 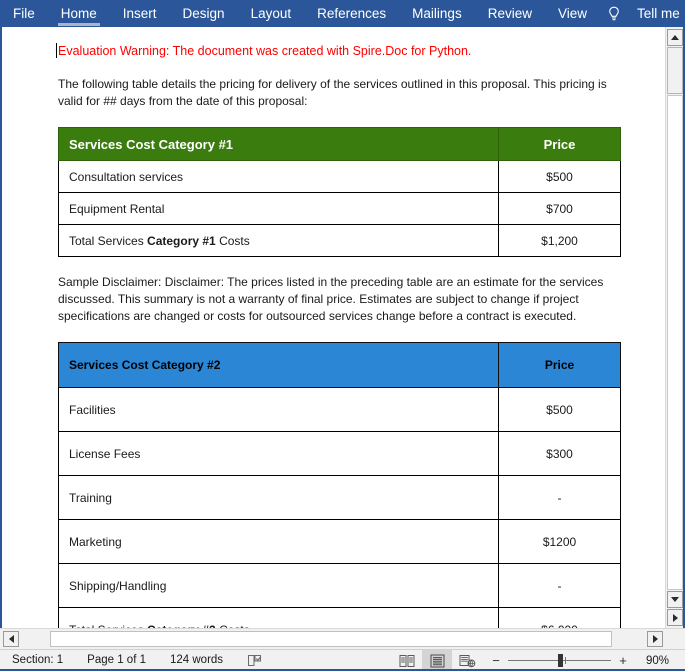 What do you see at coordinates (24, 13) in the screenshot?
I see `ribbon-tab-file: File` at bounding box center [24, 13].